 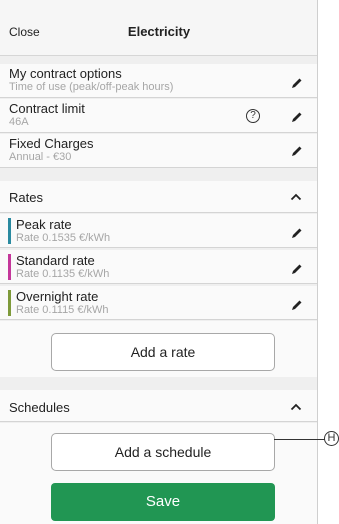 What do you see at coordinates (158, 406) in the screenshot?
I see `schedules-section-header: Schedules` at bounding box center [158, 406].